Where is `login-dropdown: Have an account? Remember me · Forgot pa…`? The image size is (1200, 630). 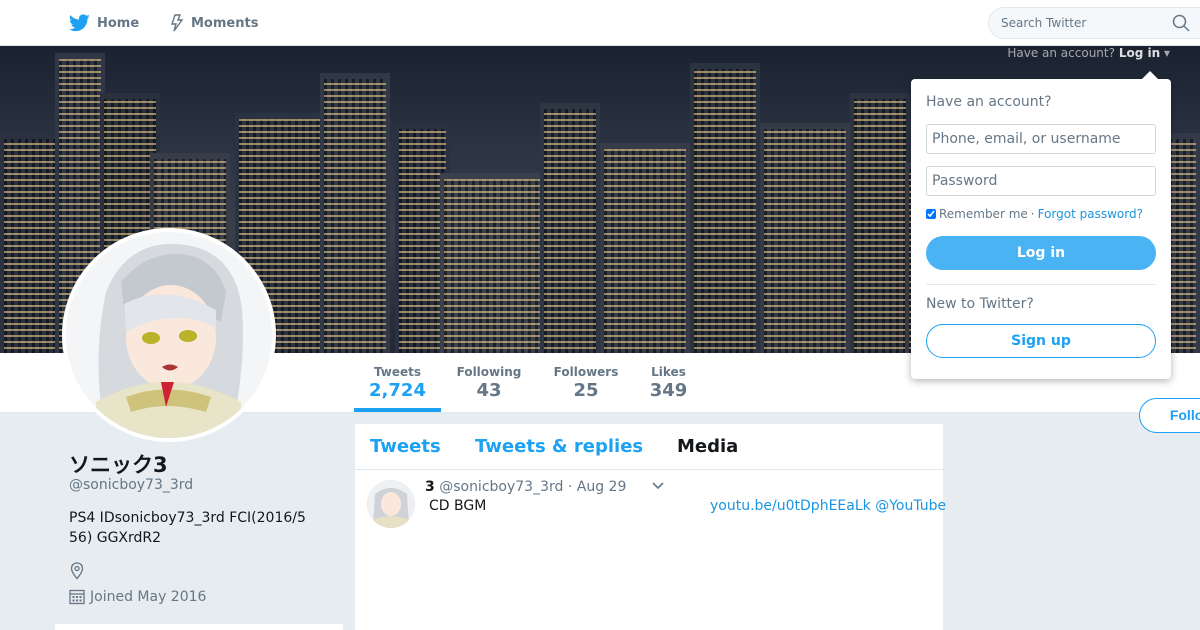
login-dropdown: Have an account? Remember me · Forgot pa… is located at coordinates (1041, 225).